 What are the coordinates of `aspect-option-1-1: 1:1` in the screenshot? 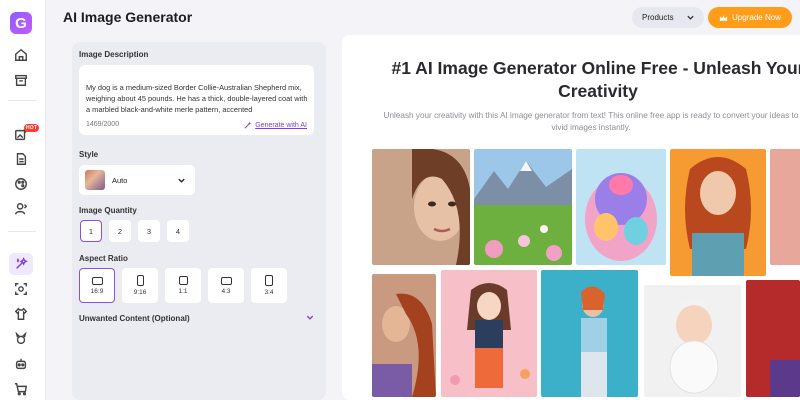 It's located at (183, 285).